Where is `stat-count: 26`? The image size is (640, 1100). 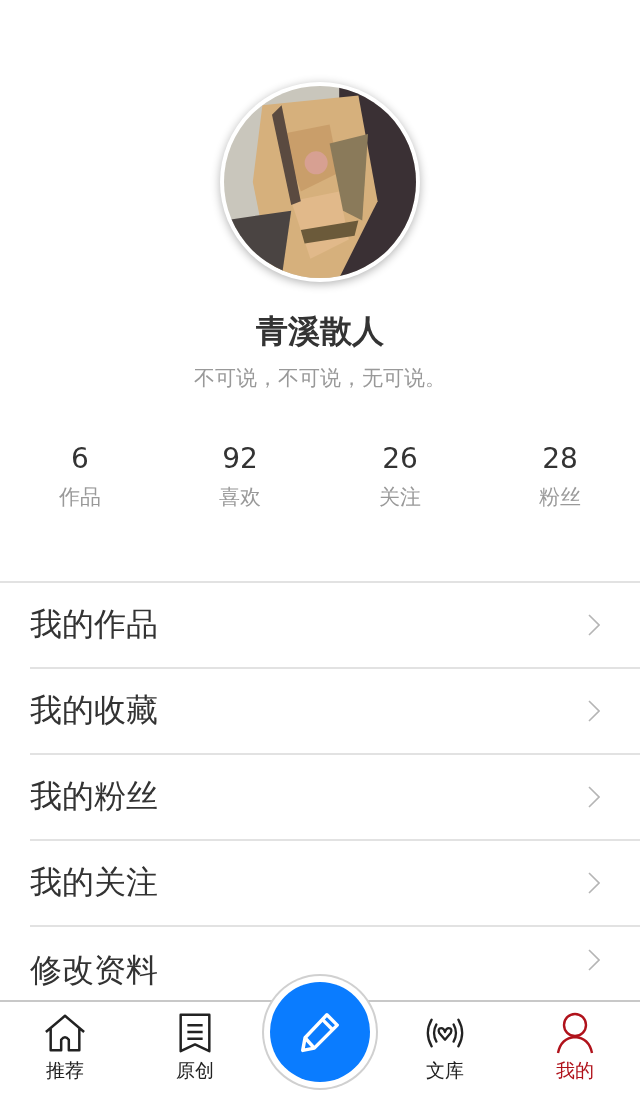 stat-count: 26 is located at coordinates (400, 458).